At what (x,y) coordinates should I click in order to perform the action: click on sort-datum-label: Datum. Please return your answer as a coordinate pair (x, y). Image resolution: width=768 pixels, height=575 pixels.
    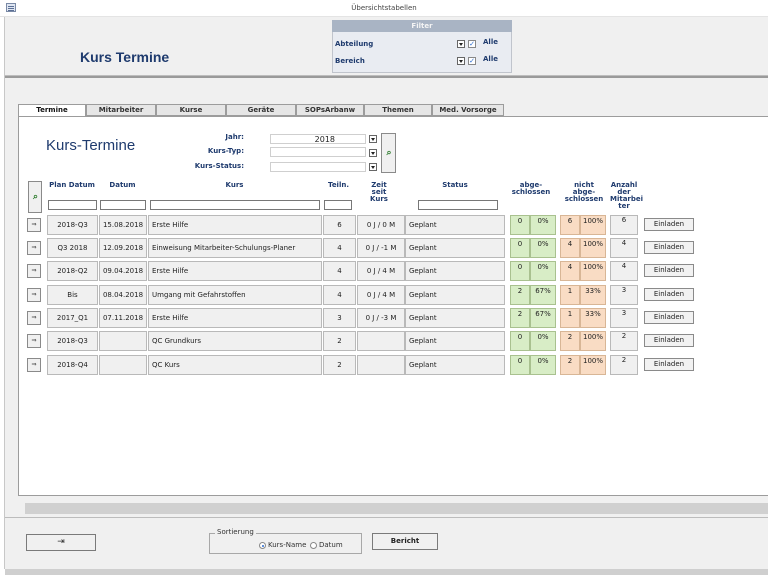
    Looking at the image, I should click on (331, 545).